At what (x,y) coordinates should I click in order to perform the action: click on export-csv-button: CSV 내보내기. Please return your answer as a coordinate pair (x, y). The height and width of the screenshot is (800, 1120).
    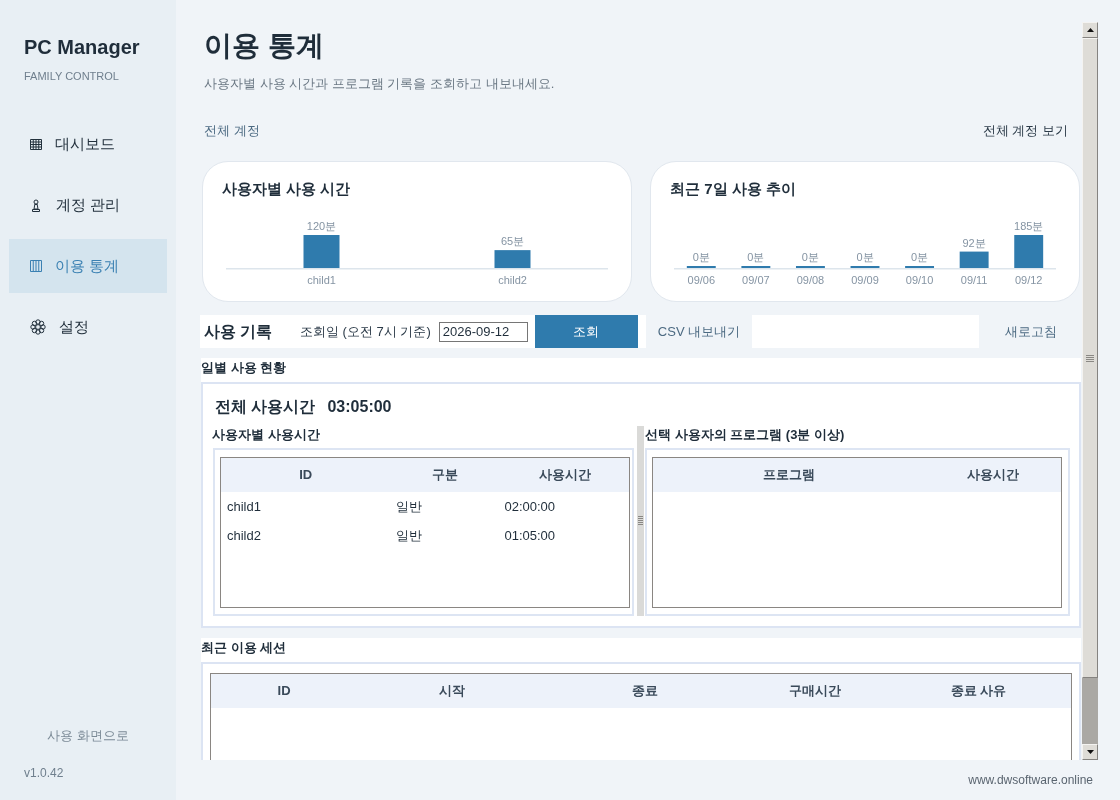
    Looking at the image, I should click on (699, 331).